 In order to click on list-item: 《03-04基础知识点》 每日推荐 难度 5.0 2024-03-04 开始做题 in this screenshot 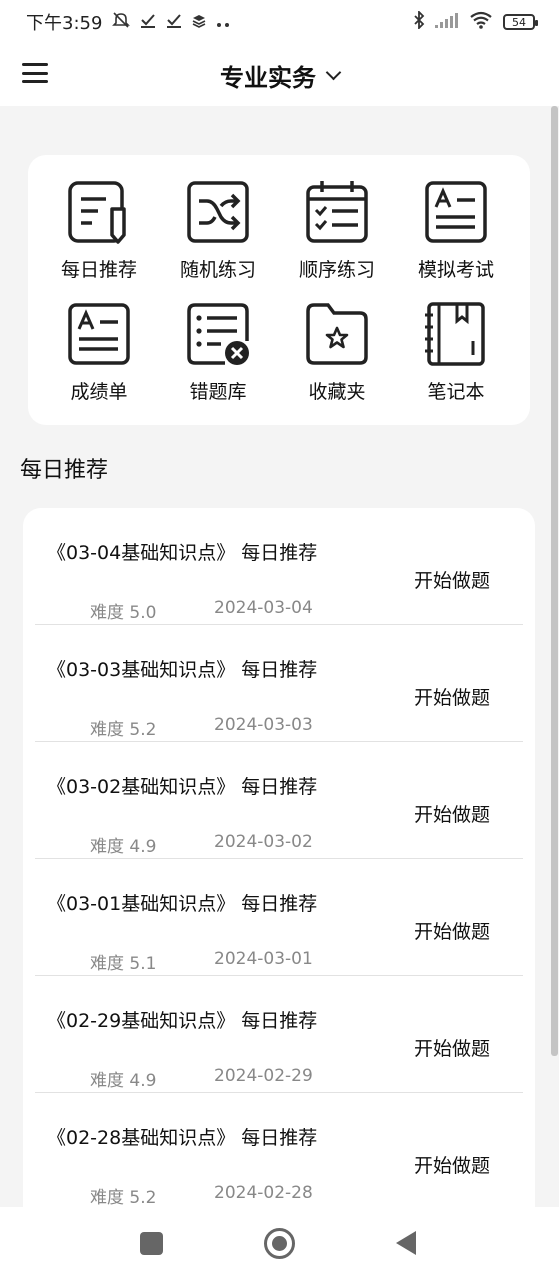, I will do `click(279, 566)`.